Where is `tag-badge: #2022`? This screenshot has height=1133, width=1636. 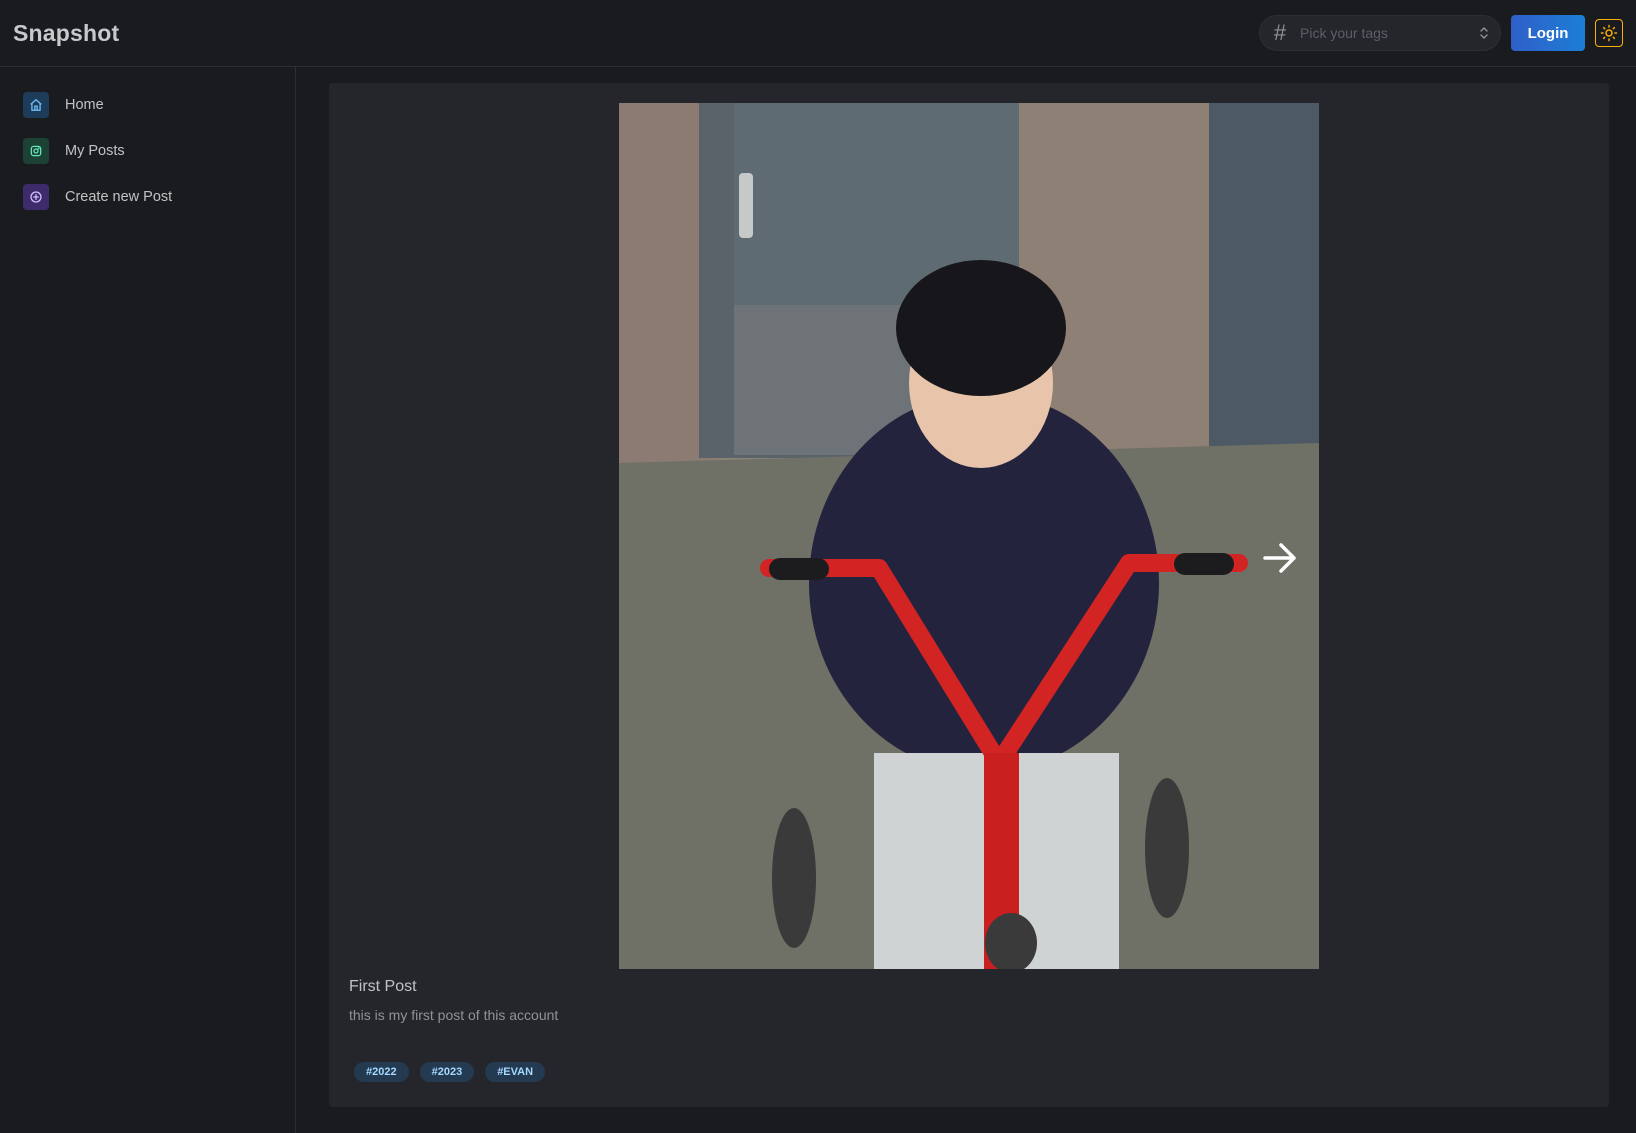
tag-badge: #2022 is located at coordinates (381, 1072).